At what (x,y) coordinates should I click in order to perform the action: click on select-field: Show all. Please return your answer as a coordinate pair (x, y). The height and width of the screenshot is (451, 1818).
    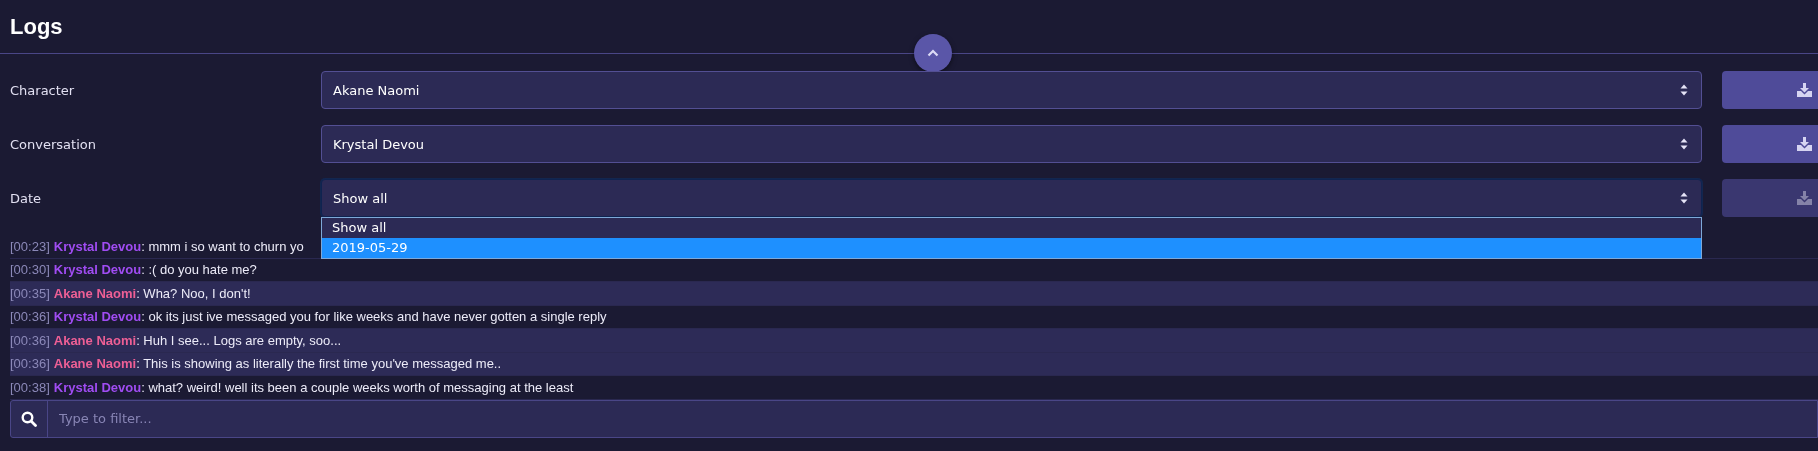
    Looking at the image, I should click on (1011, 198).